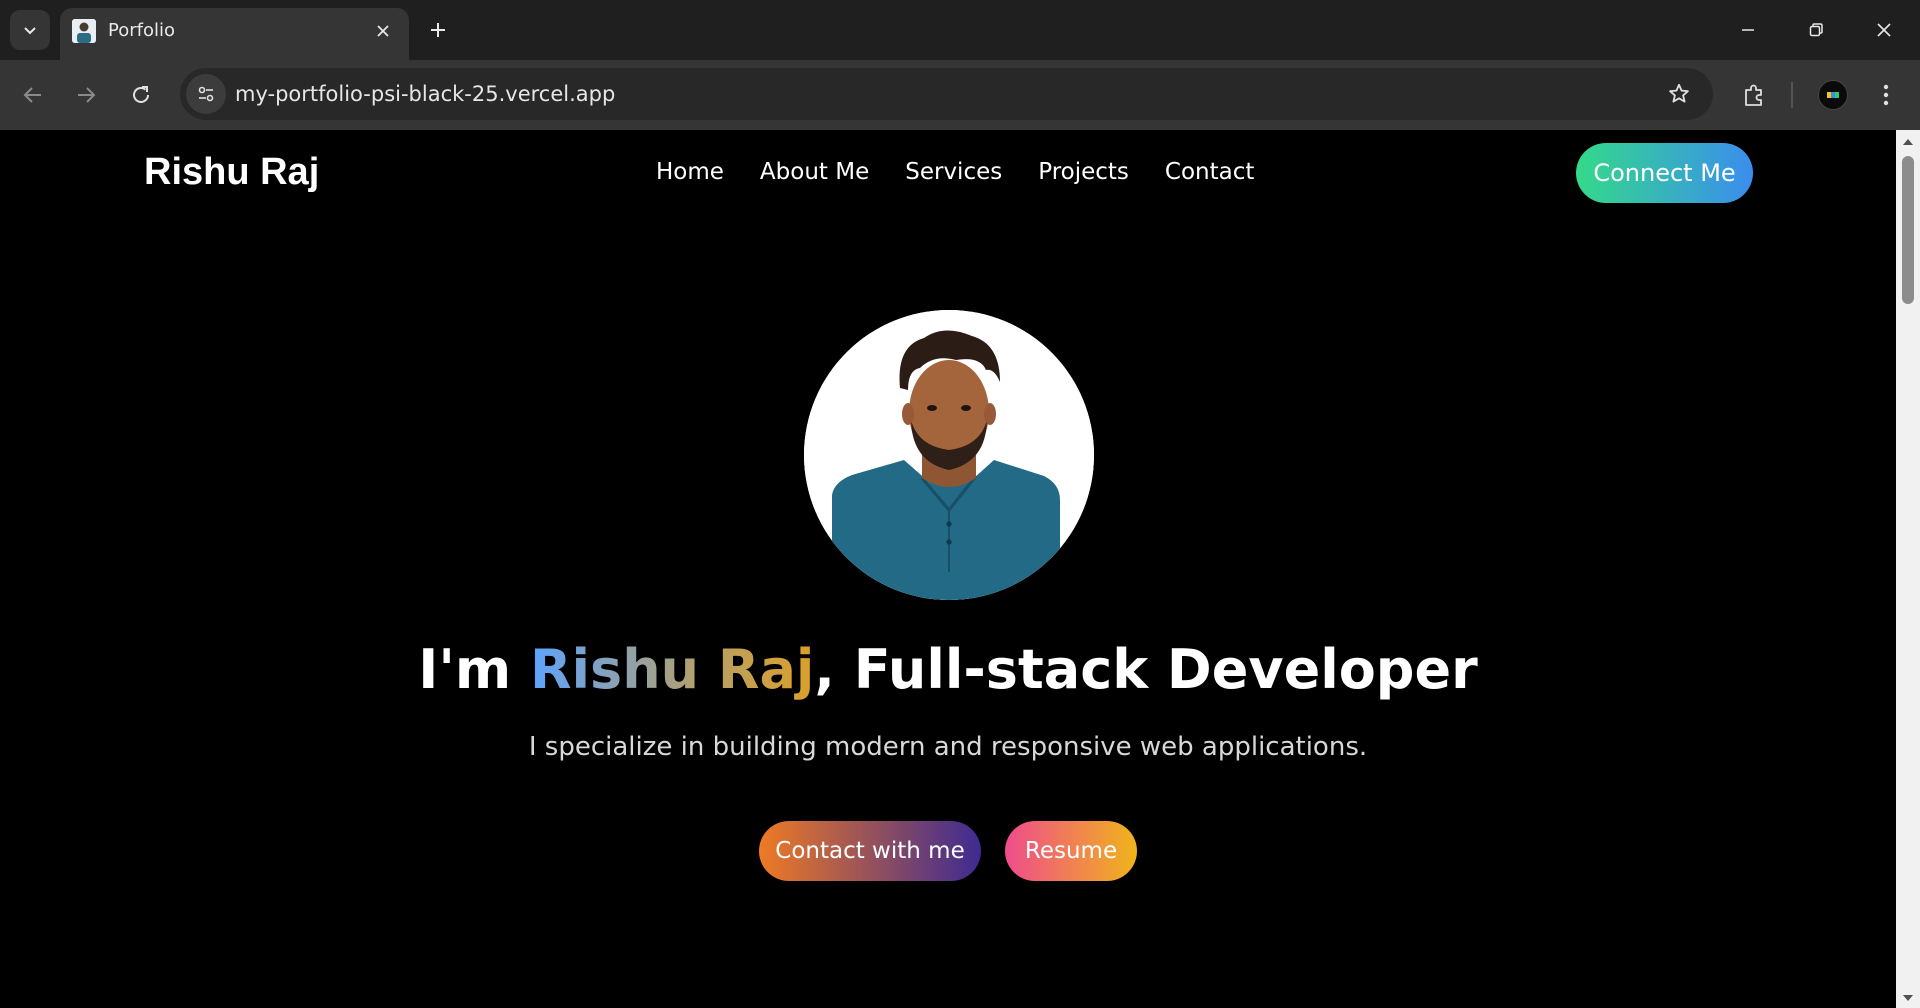  I want to click on close-window-button, so click(1884, 30).